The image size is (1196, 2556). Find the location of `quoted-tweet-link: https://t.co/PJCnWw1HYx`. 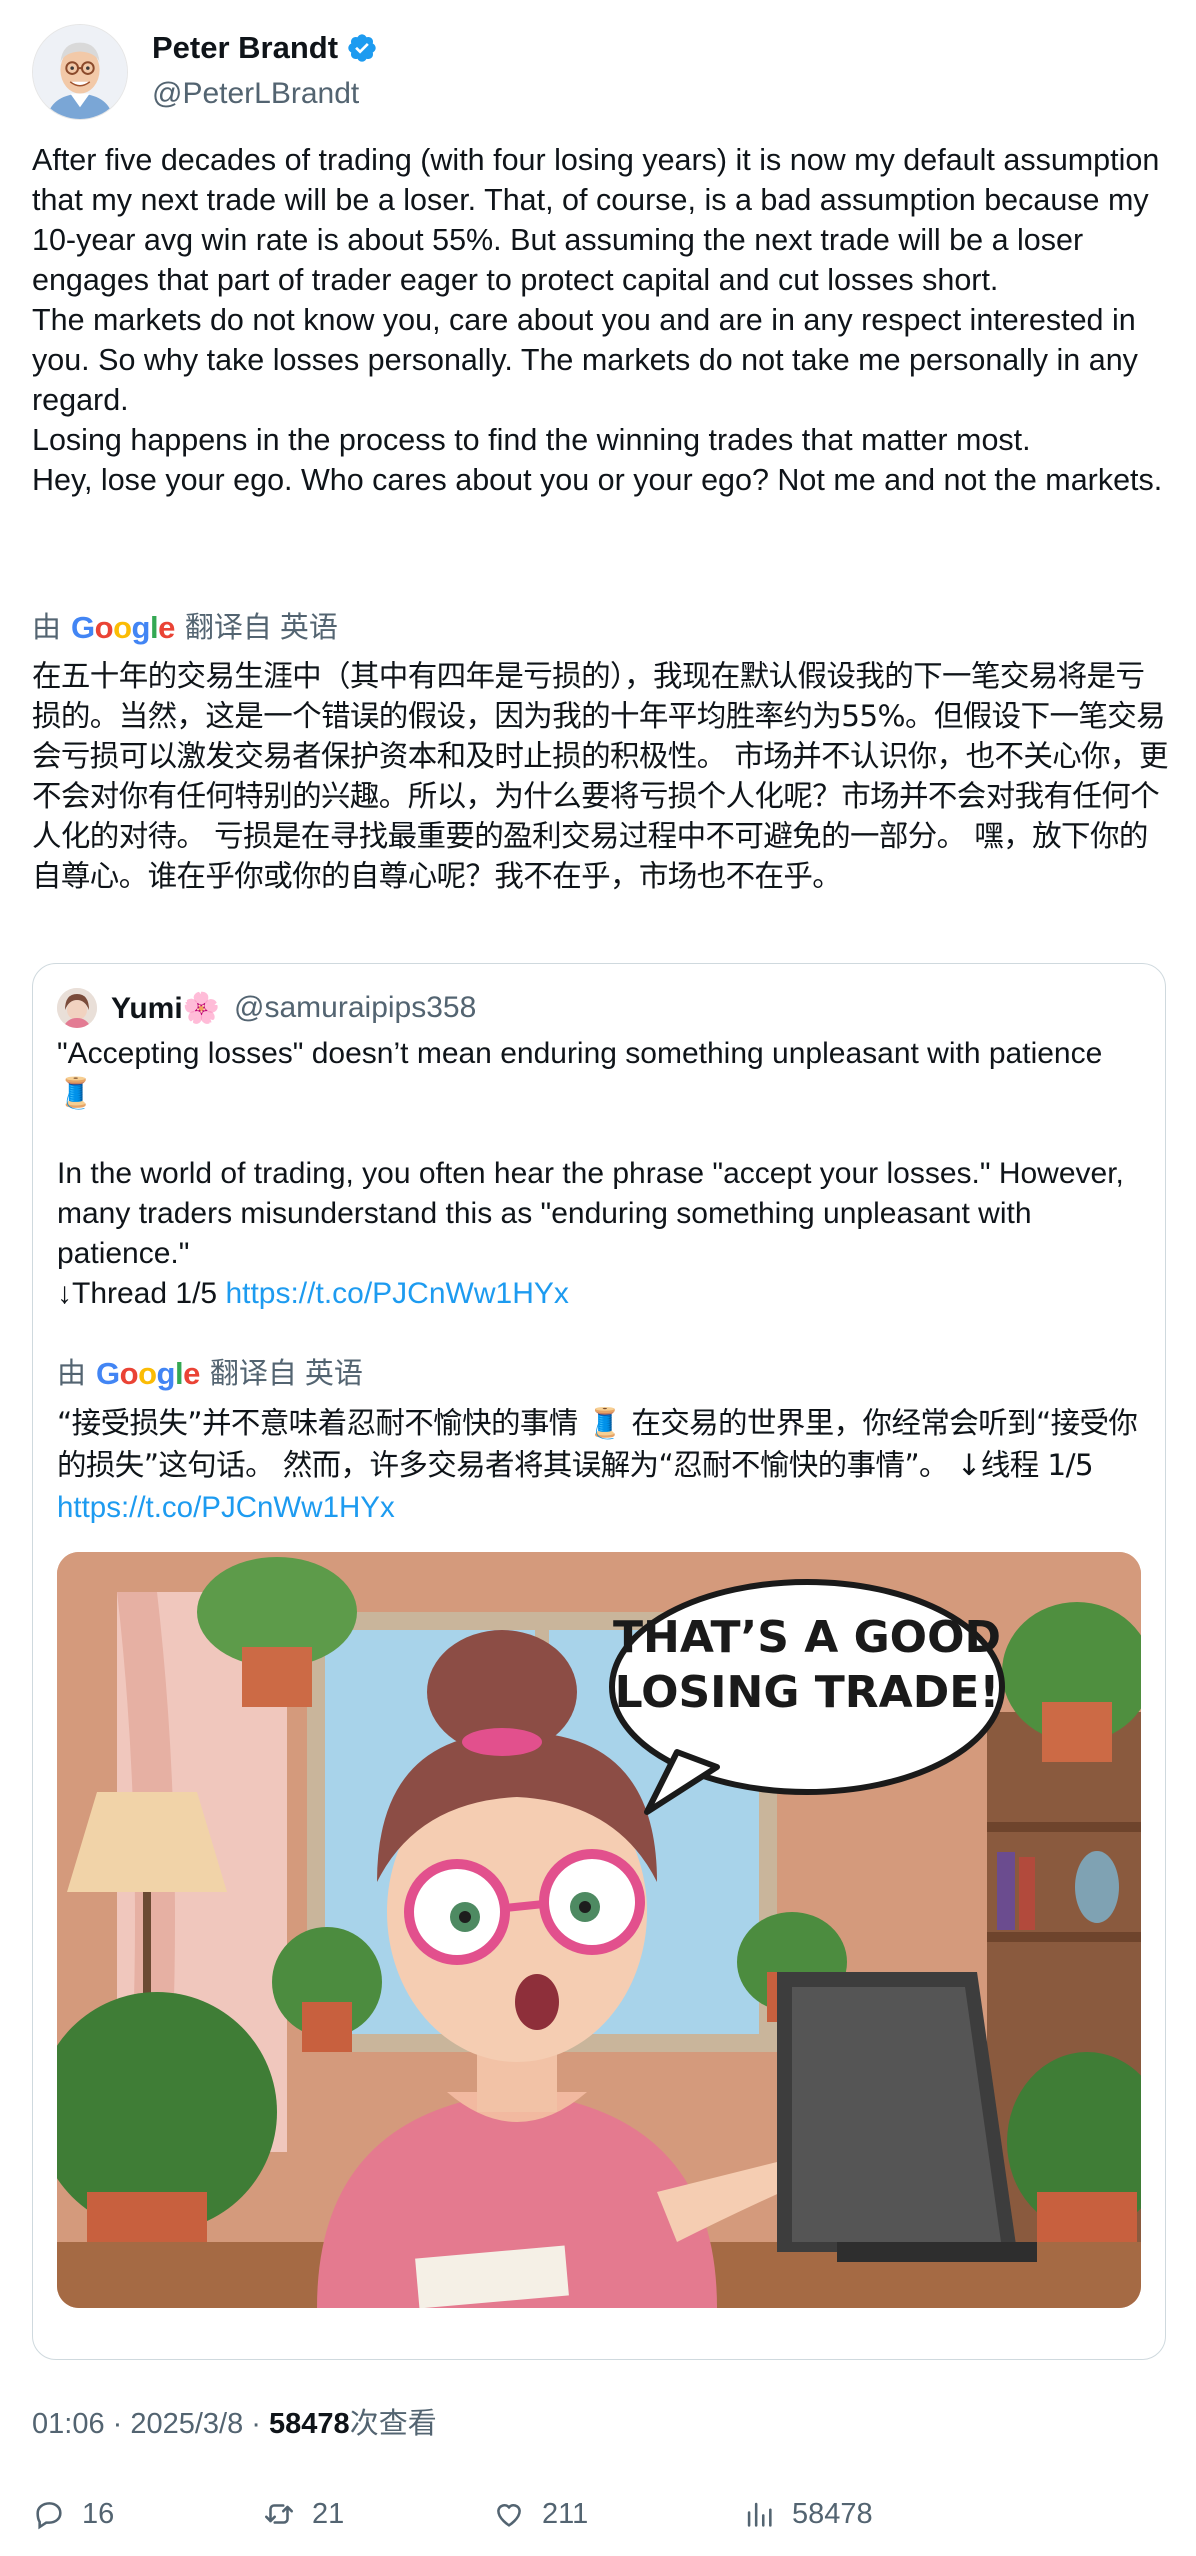

quoted-tweet-link: https://t.co/PJCnWw1HYx is located at coordinates (396, 1293).